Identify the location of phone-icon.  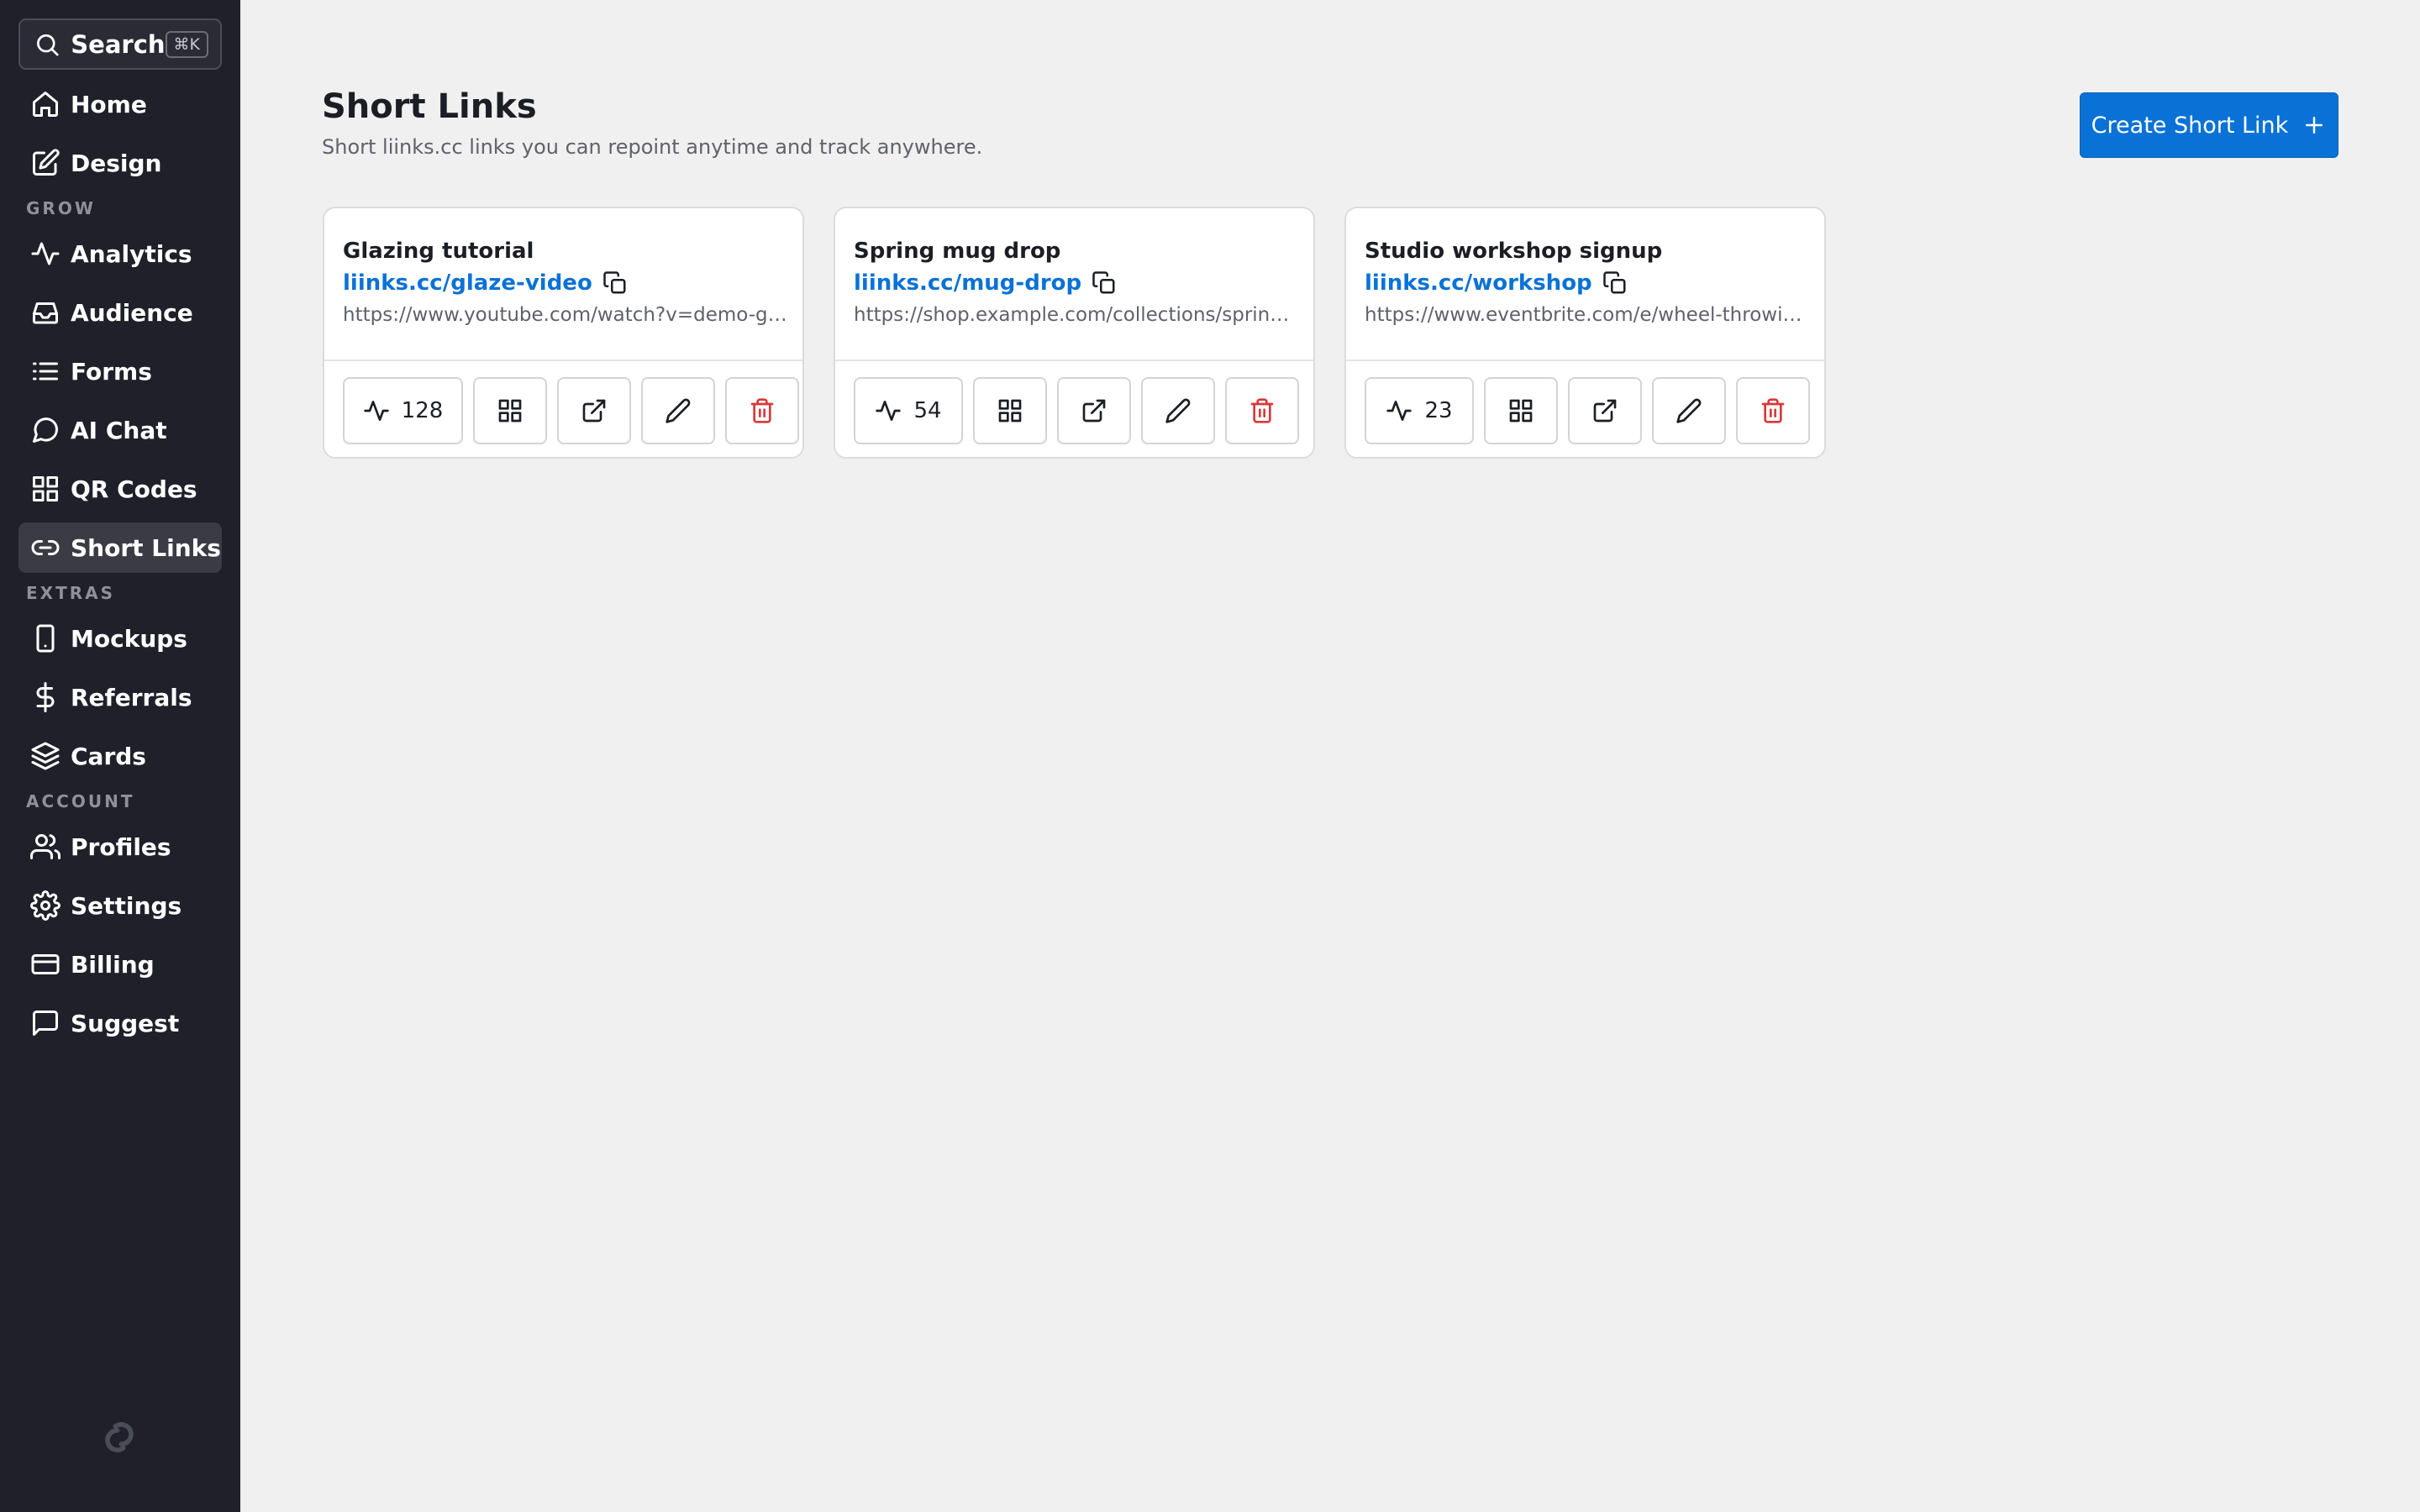
(45, 638).